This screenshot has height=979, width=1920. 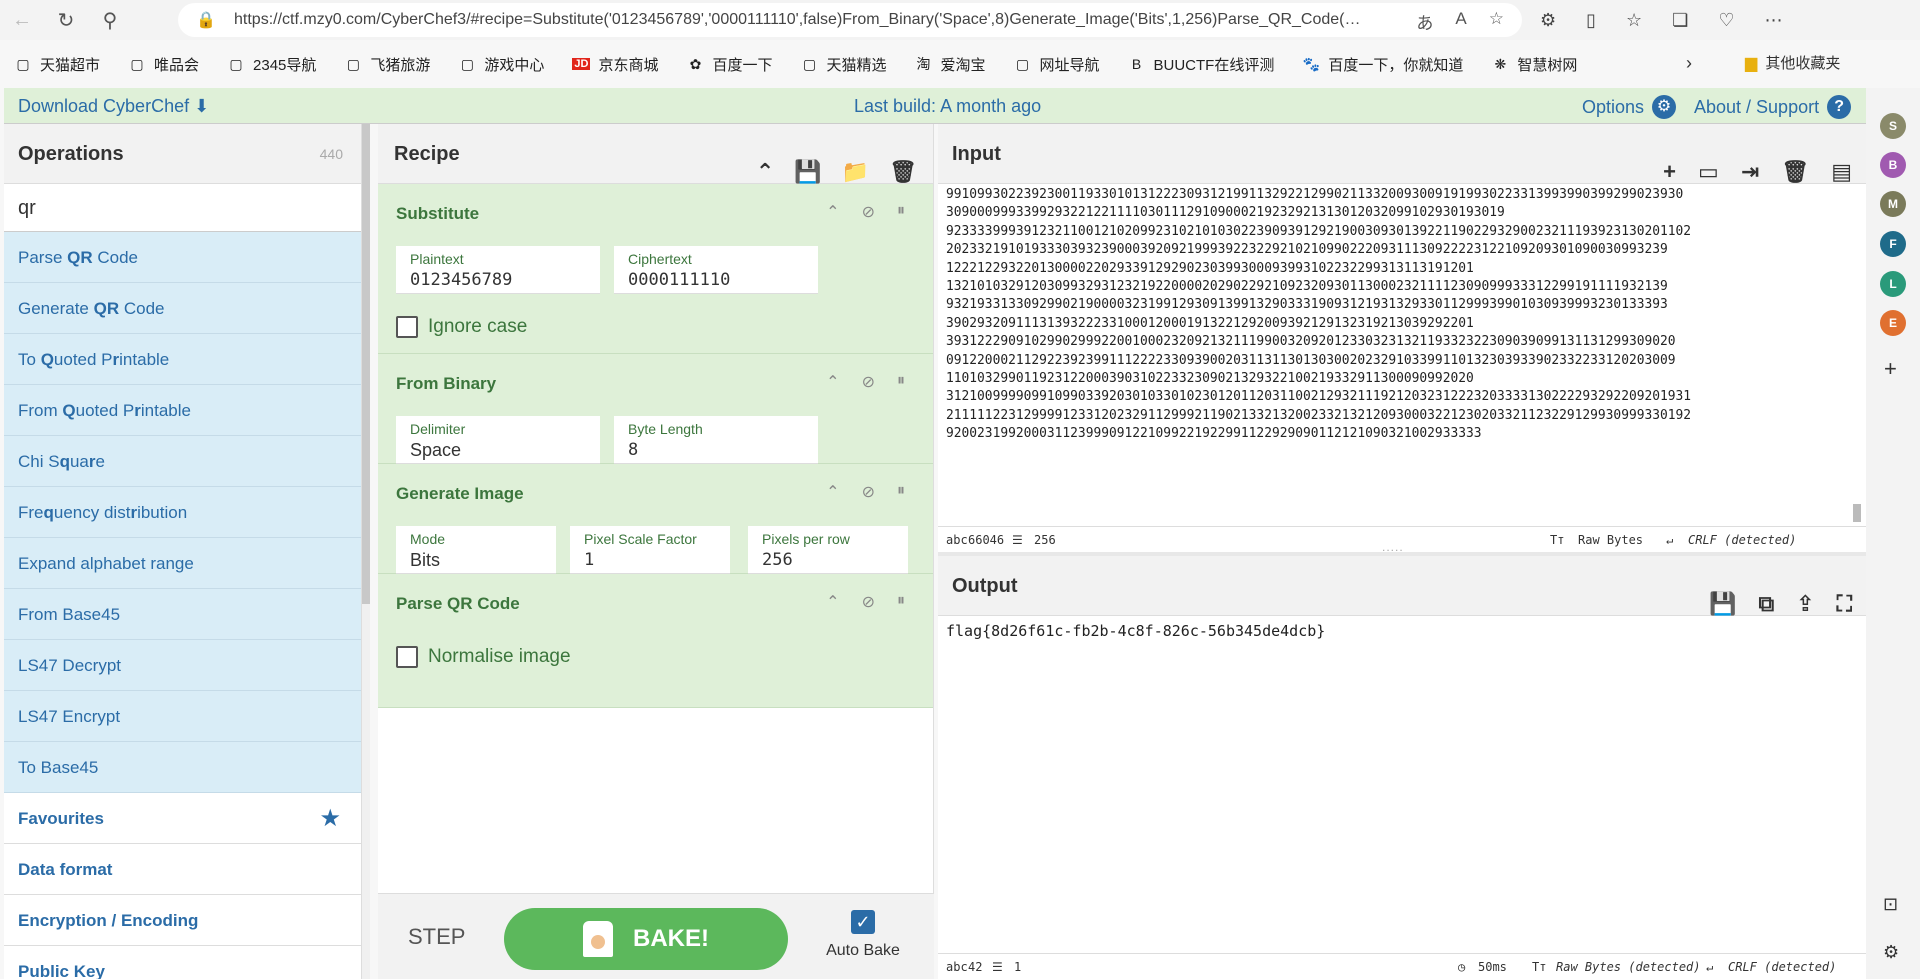 I want to click on bookmark-item: B BUUCTF在线评测, so click(x=1201, y=64).